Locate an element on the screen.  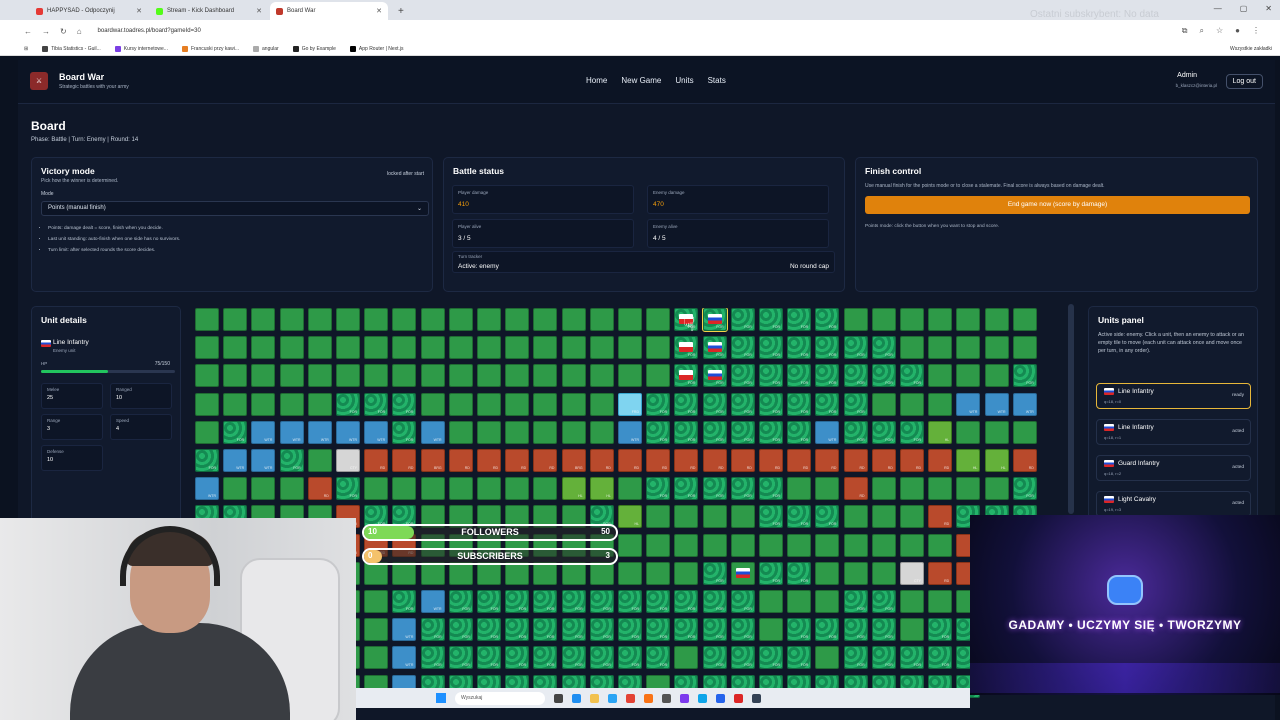
nav-new-game: New Game is located at coordinates (641, 80).